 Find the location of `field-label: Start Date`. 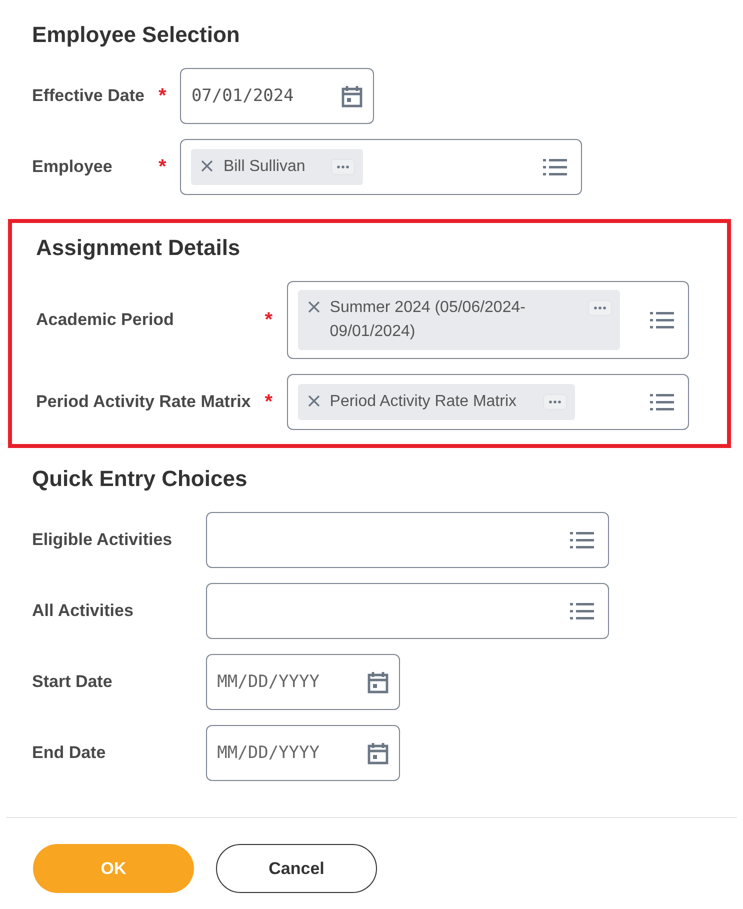

field-label: Start Date is located at coordinates (73, 682).